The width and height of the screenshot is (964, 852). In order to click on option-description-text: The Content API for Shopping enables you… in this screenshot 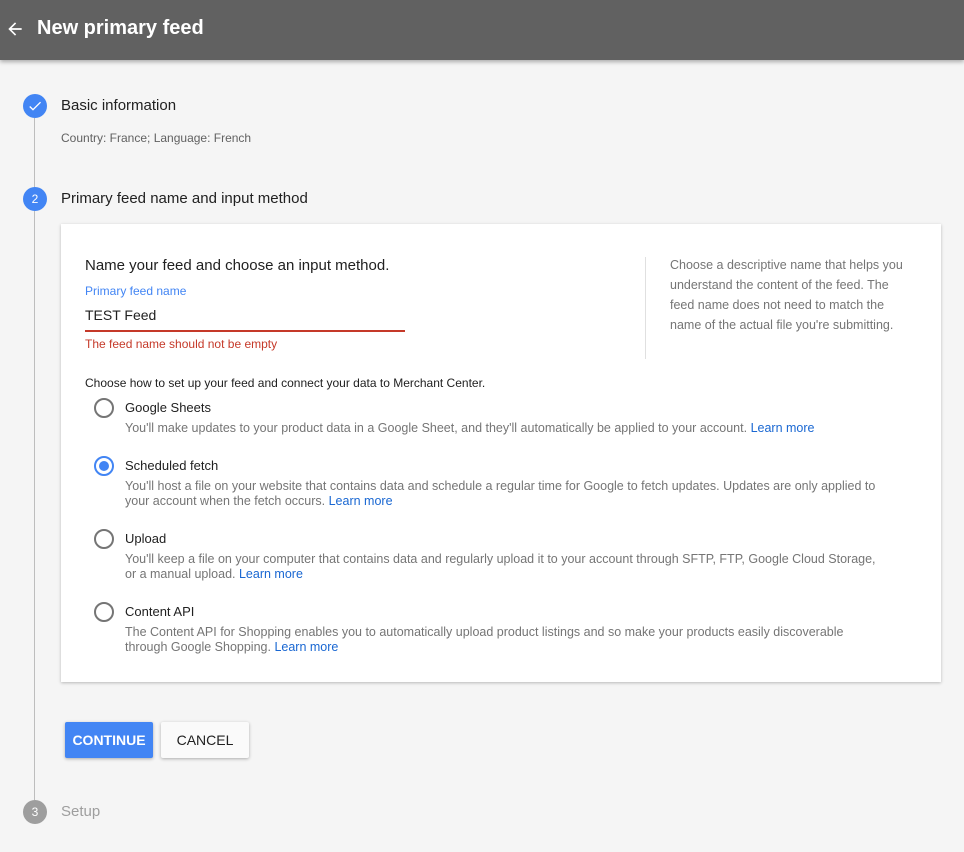, I will do `click(484, 639)`.